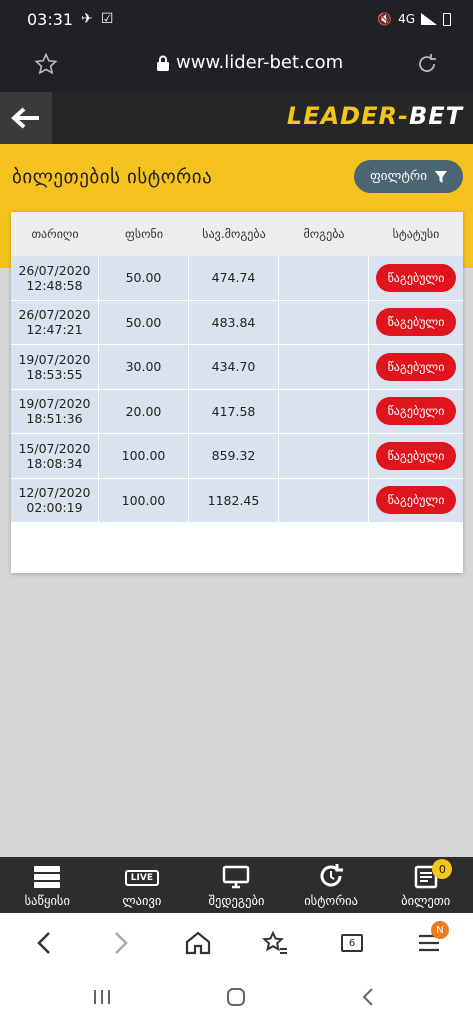 This screenshot has width=473, height=1024. I want to click on bookmark-star-icon, so click(46, 64).